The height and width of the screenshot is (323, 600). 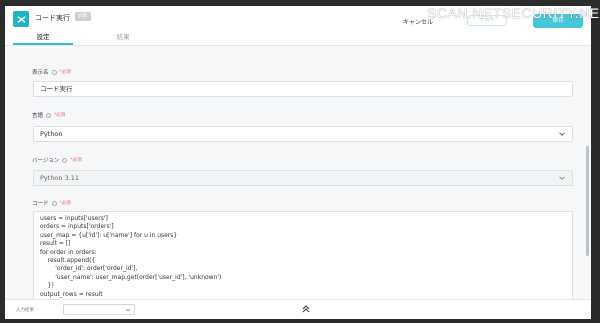 What do you see at coordinates (303, 134) in the screenshot?
I see `language-select: Python` at bounding box center [303, 134].